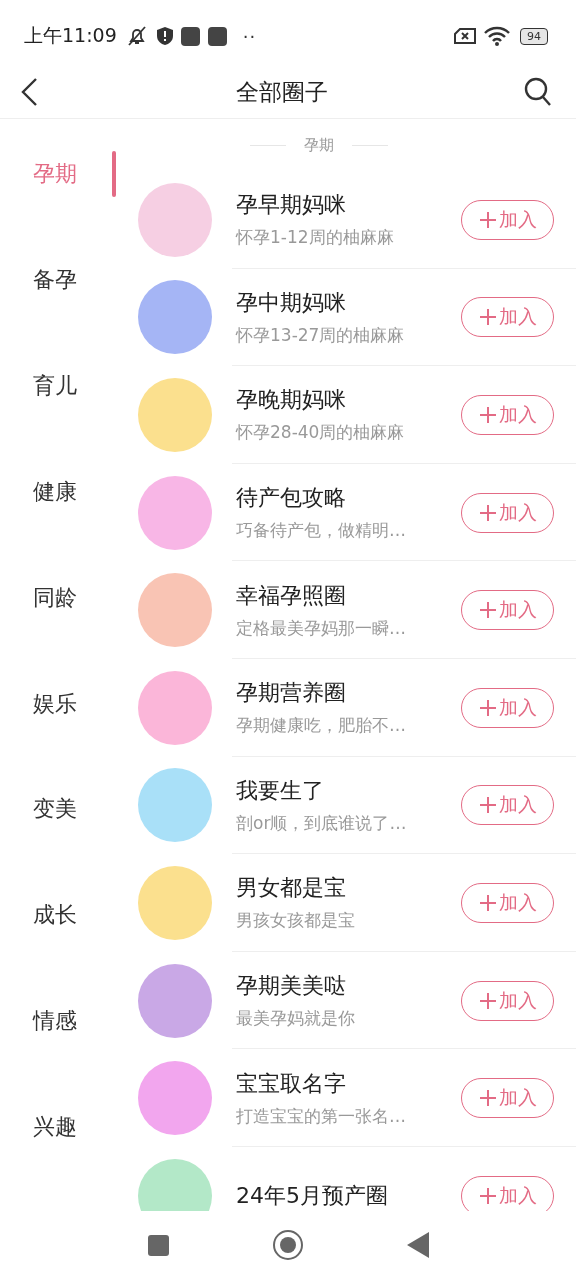 Image resolution: width=576 pixels, height=1280 pixels. I want to click on category-tab: 健康, so click(58, 521).